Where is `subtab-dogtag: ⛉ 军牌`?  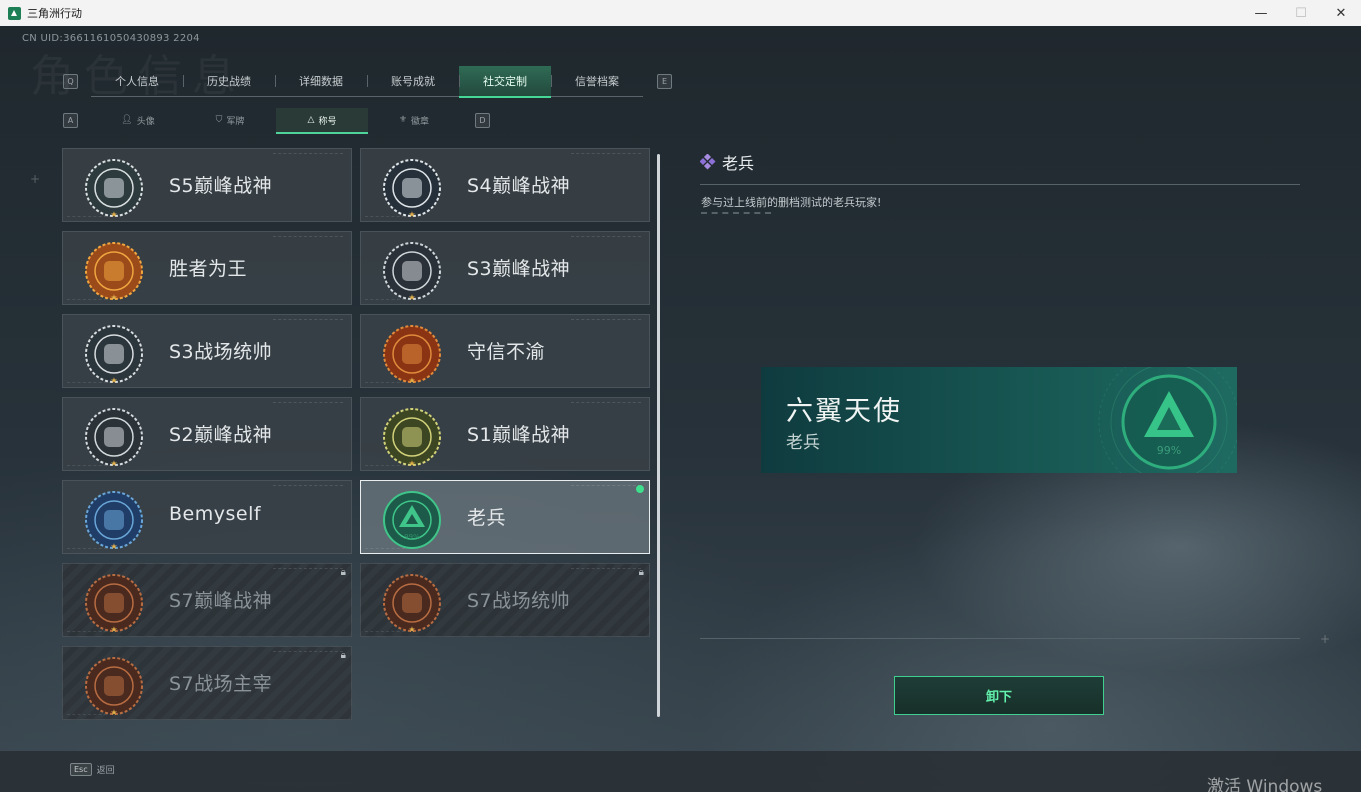
subtab-dogtag: ⛉ 军牌 is located at coordinates (230, 120).